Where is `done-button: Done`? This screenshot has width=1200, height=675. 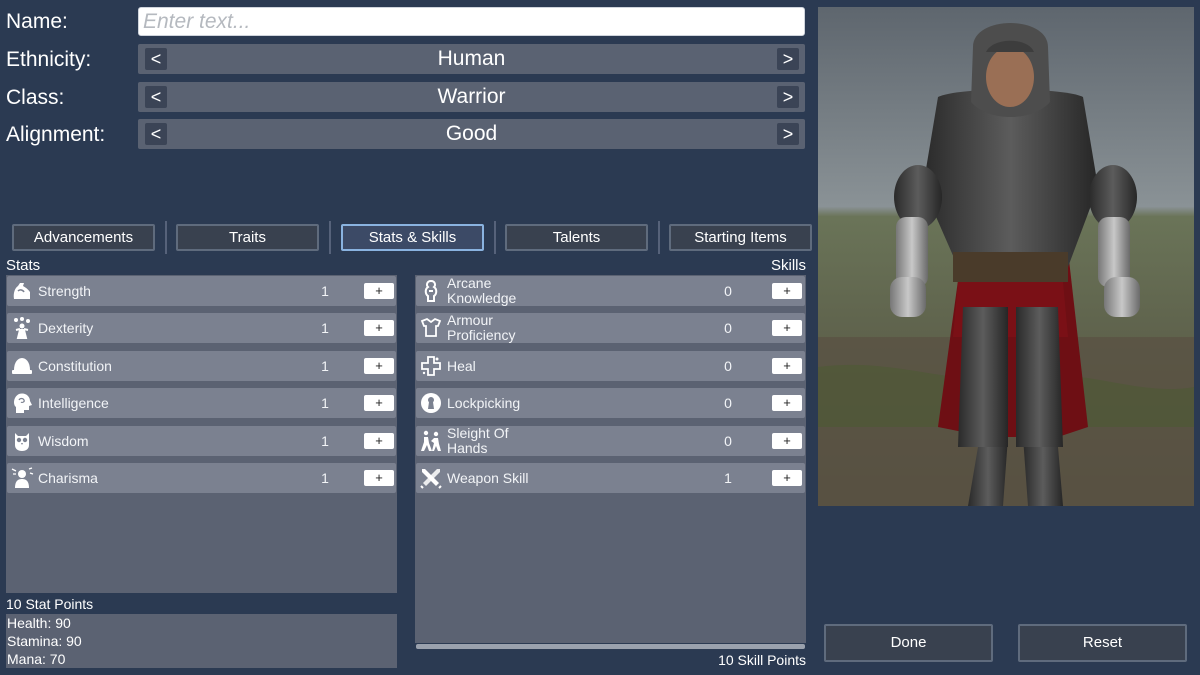
done-button: Done is located at coordinates (908, 643).